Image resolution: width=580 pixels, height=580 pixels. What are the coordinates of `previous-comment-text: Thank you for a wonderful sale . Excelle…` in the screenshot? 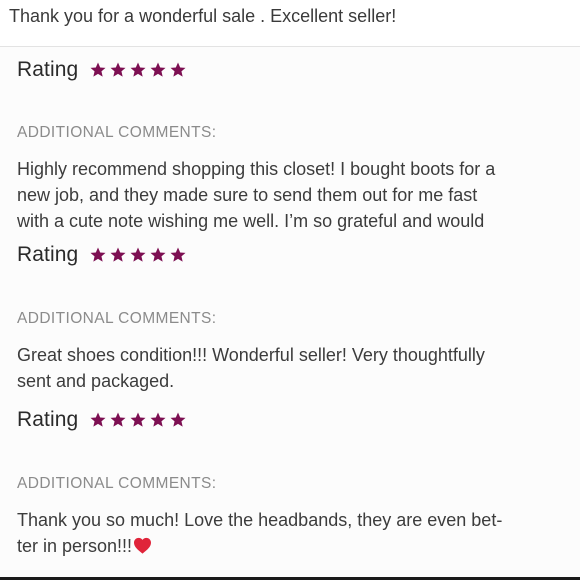 It's located at (203, 16).